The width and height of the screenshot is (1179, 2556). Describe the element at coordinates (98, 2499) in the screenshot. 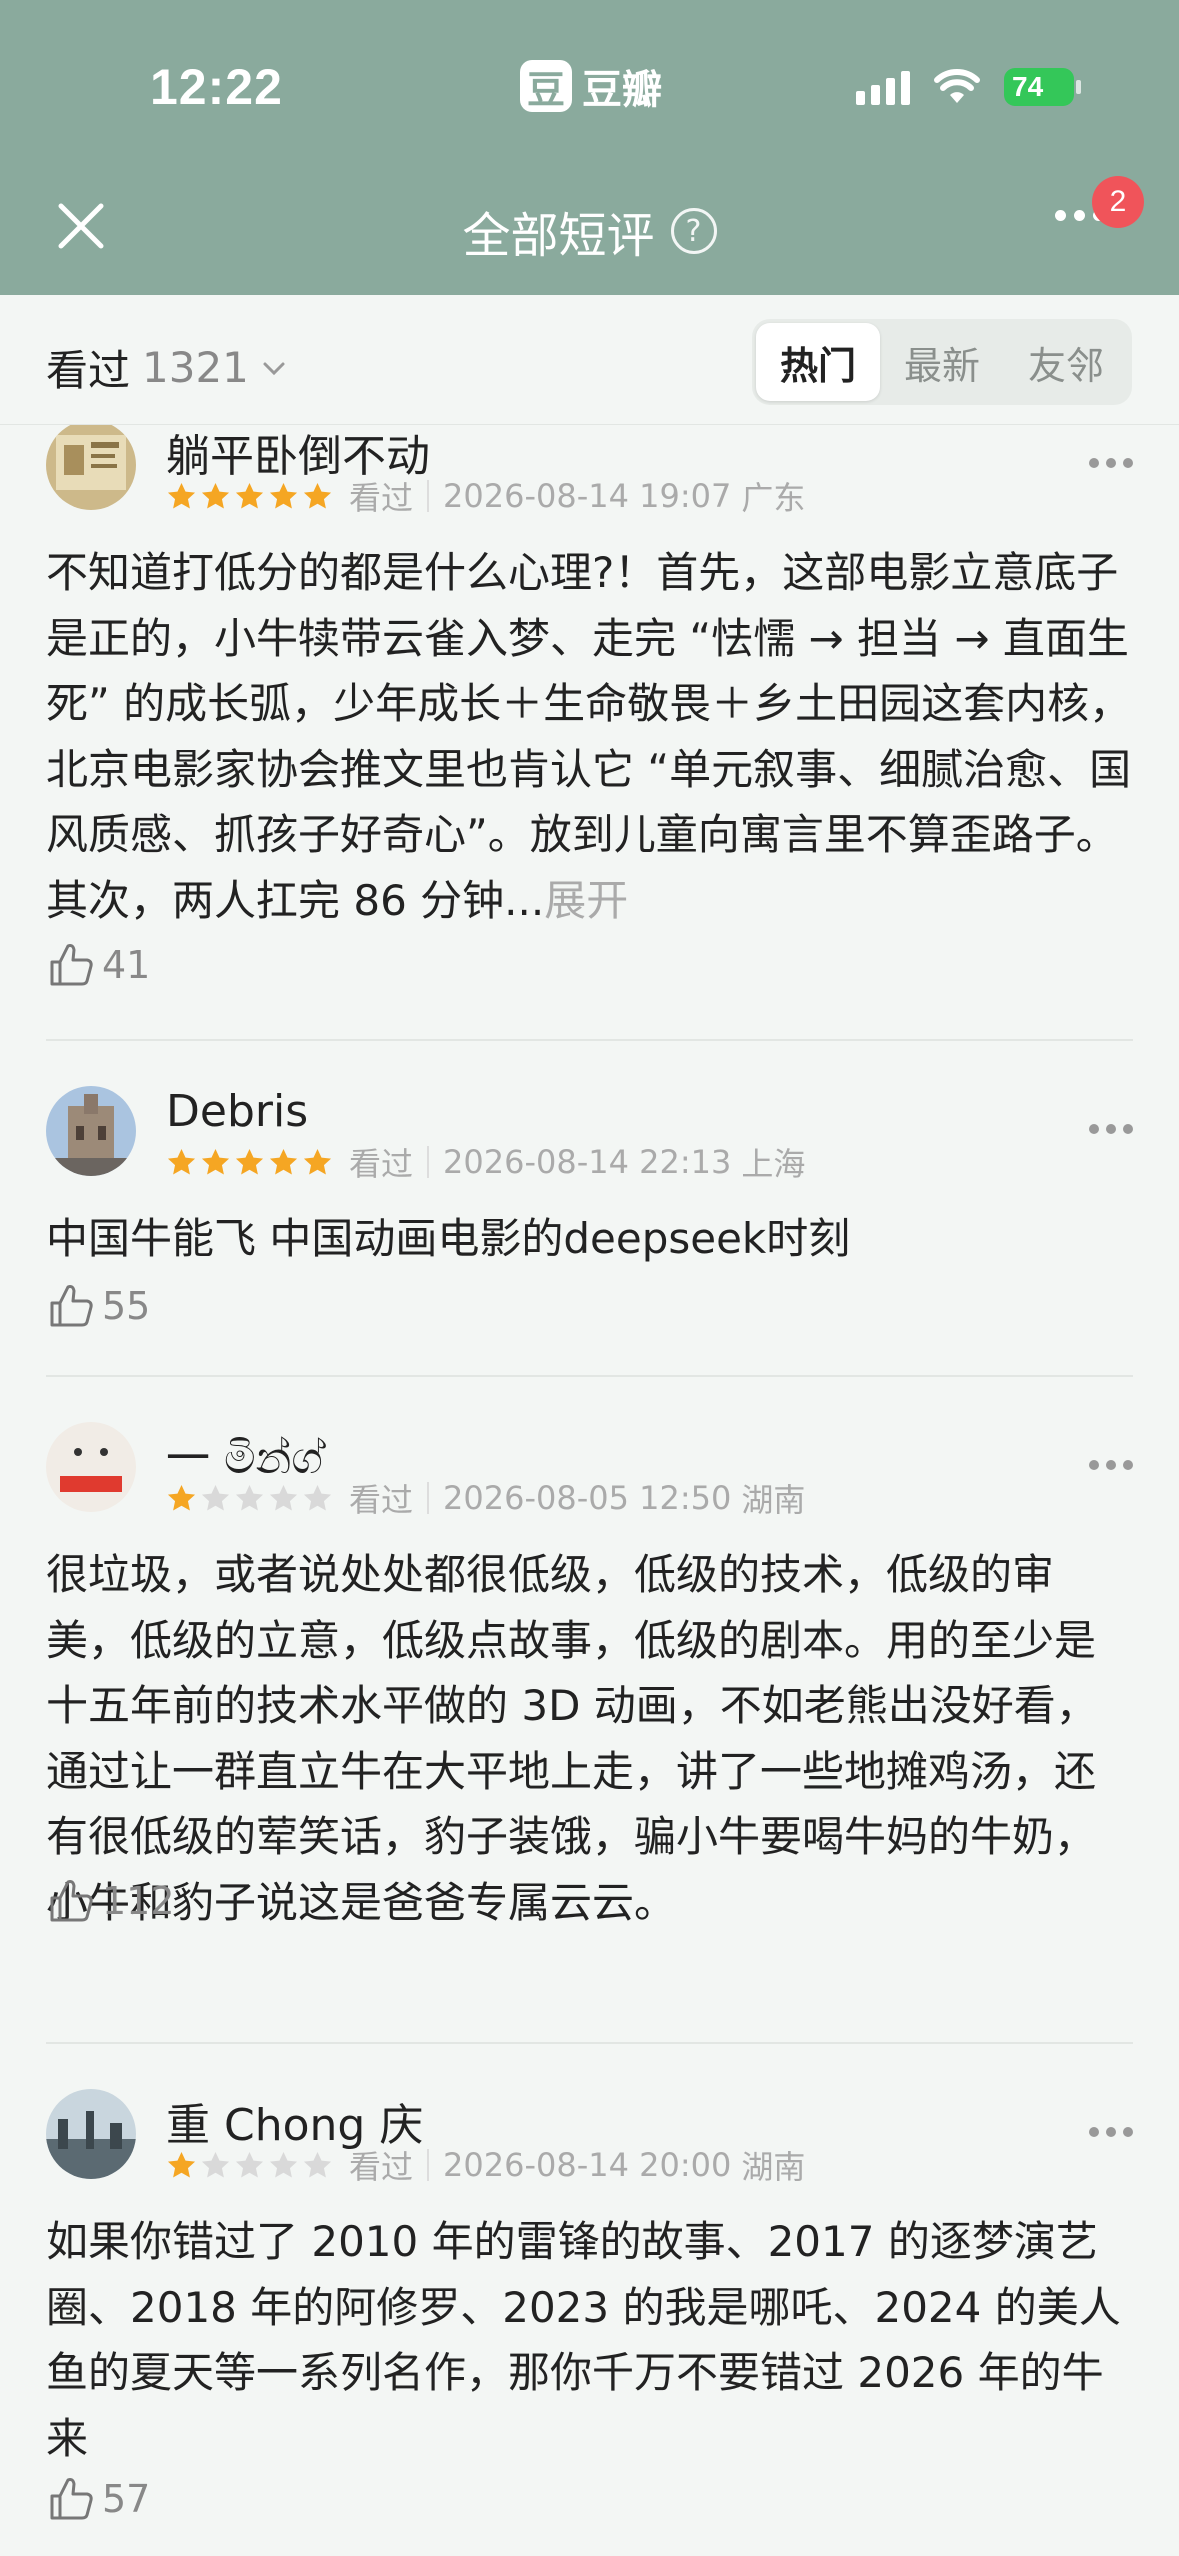

I see `like-button: 57` at that location.